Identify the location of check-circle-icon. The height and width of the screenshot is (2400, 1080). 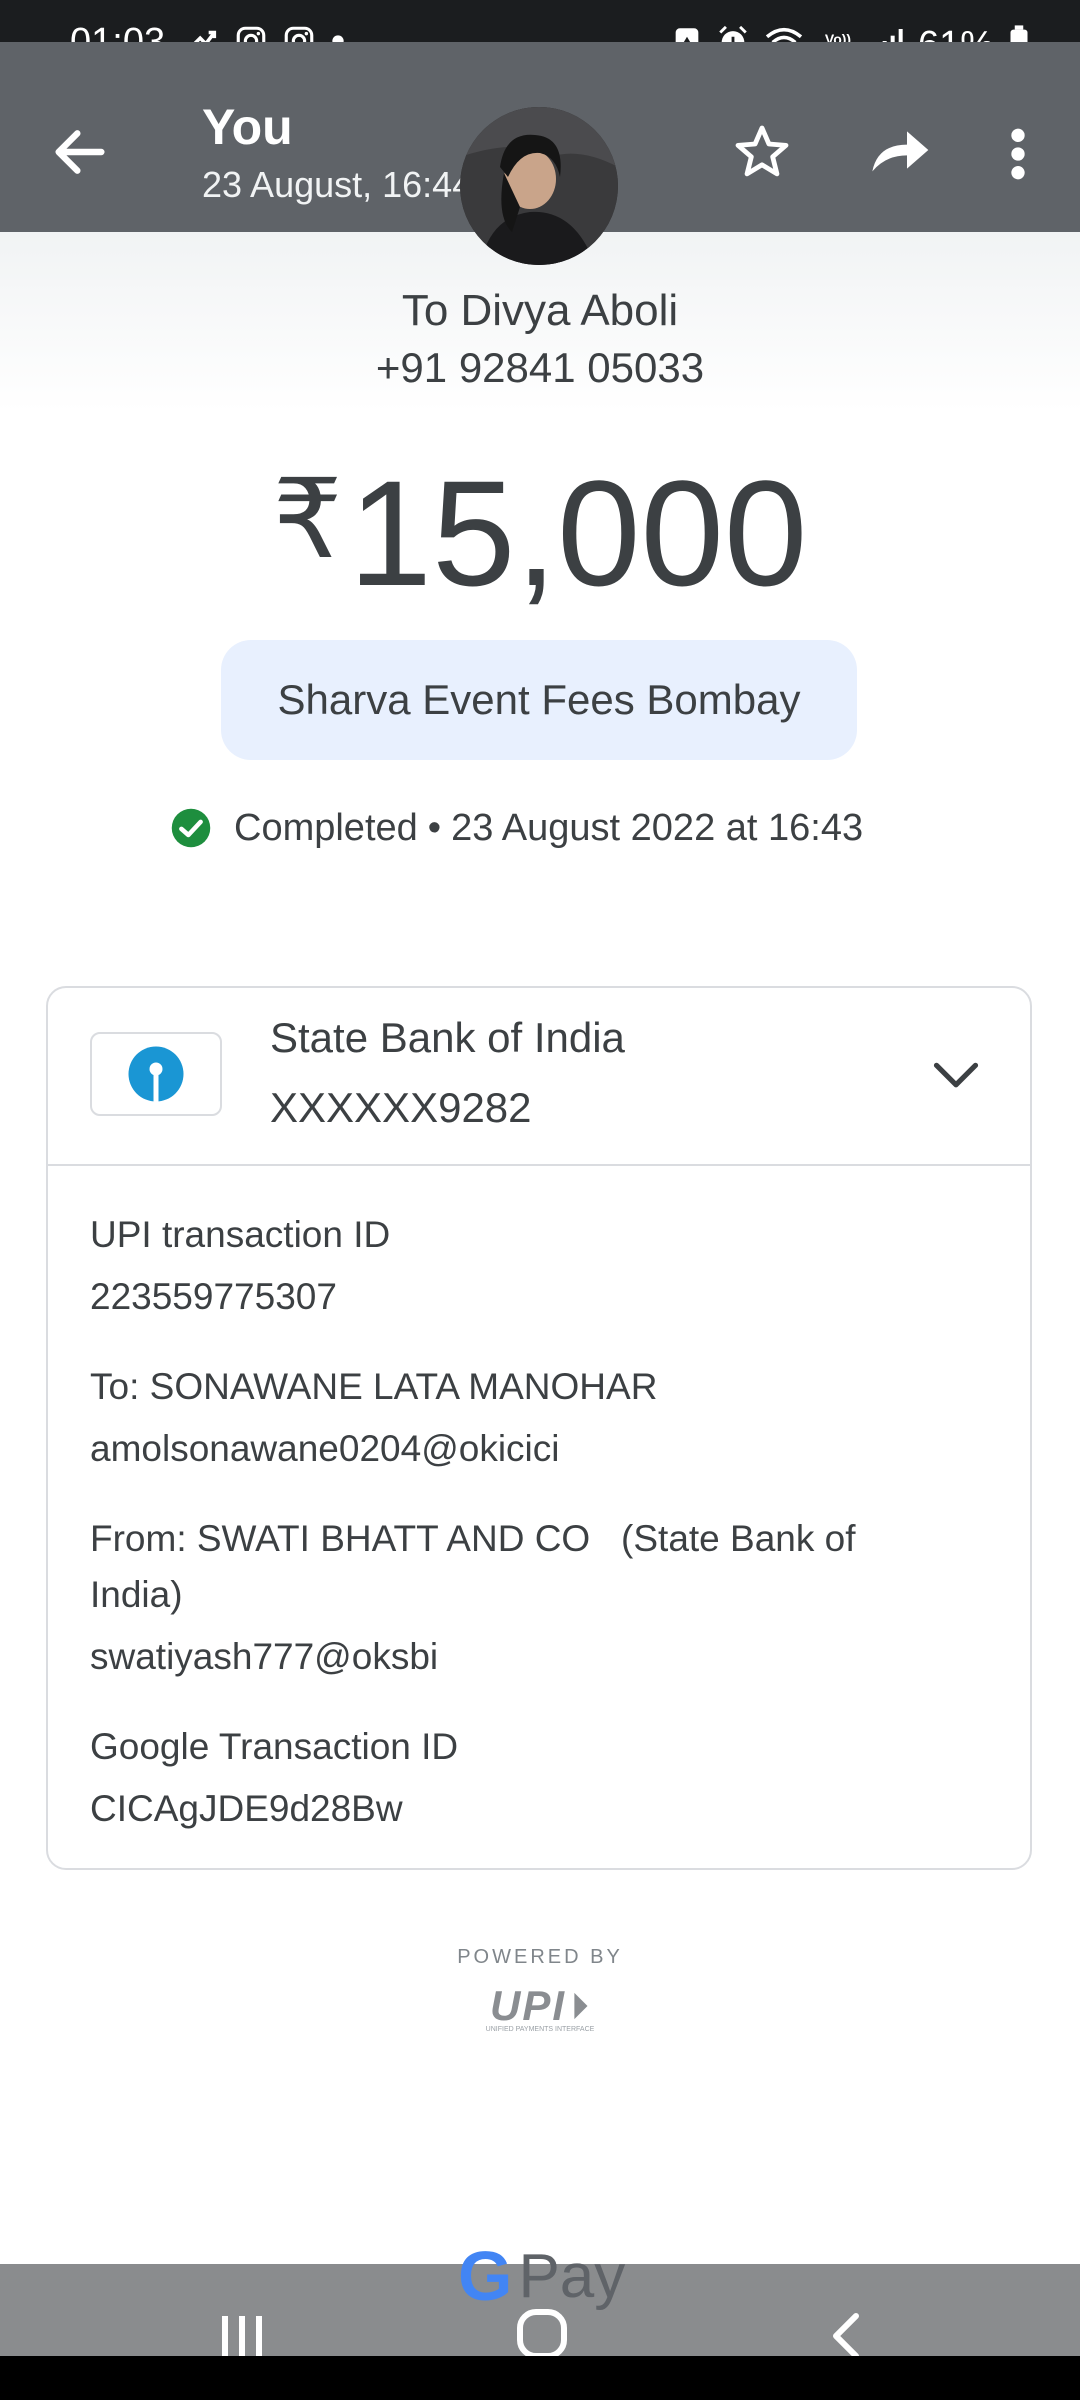
(191, 828).